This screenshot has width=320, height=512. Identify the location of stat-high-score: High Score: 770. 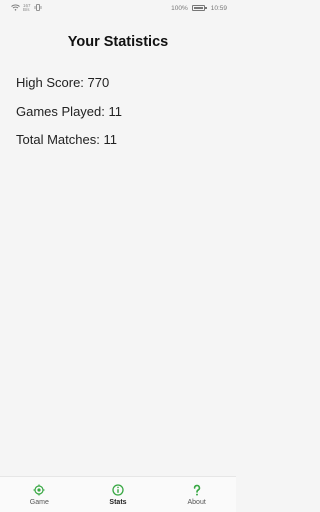
(69, 82).